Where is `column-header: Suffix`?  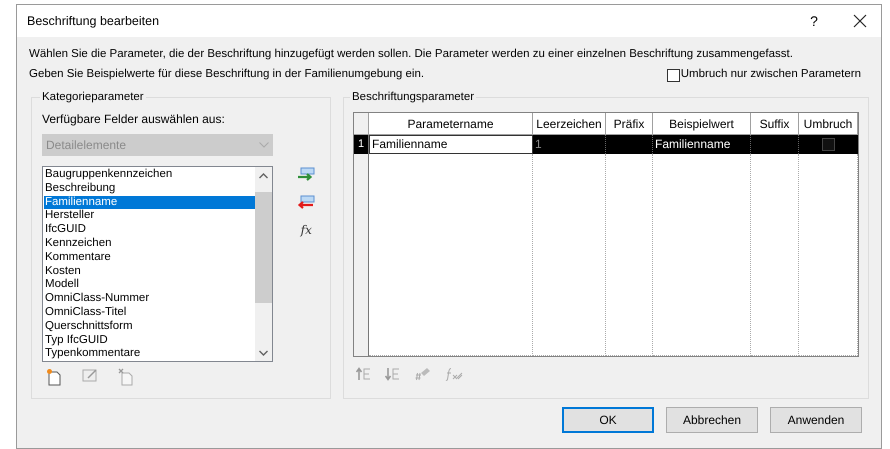 column-header: Suffix is located at coordinates (775, 123).